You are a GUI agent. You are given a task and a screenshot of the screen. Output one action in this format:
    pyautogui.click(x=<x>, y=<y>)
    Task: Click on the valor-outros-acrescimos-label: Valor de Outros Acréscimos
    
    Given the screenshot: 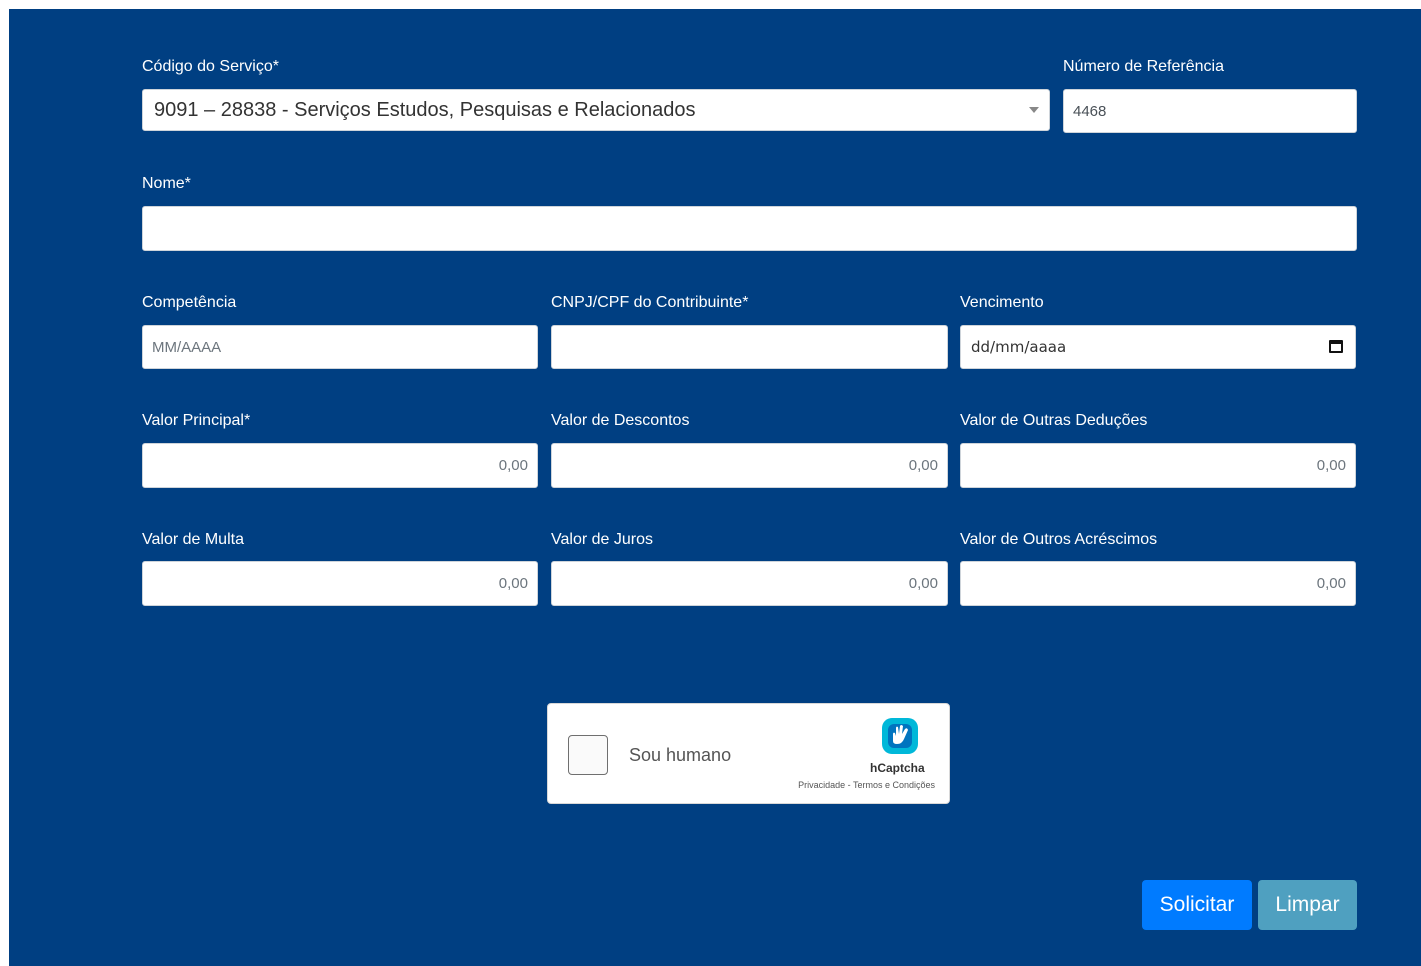 What is the action you would take?
    pyautogui.click(x=1059, y=539)
    